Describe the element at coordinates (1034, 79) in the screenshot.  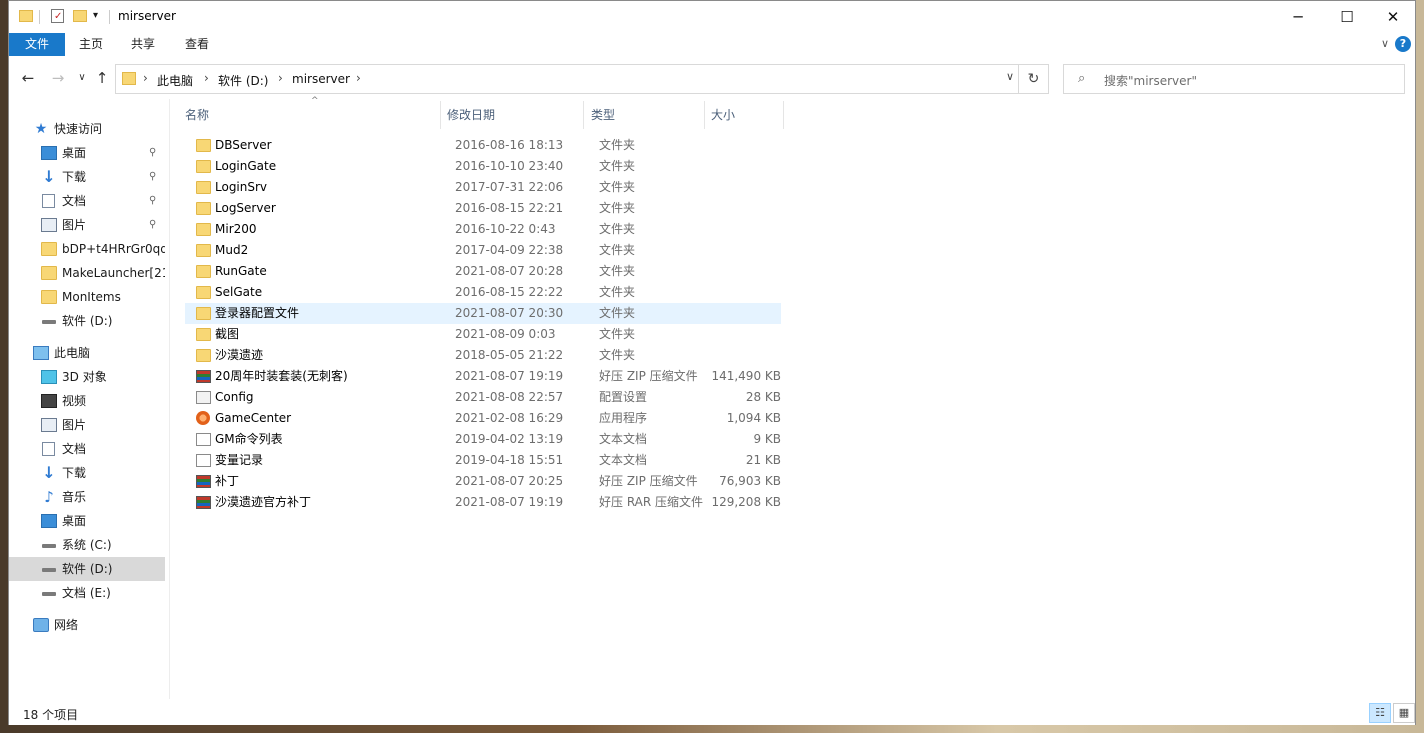
I see `refresh-button: ↻` at that location.